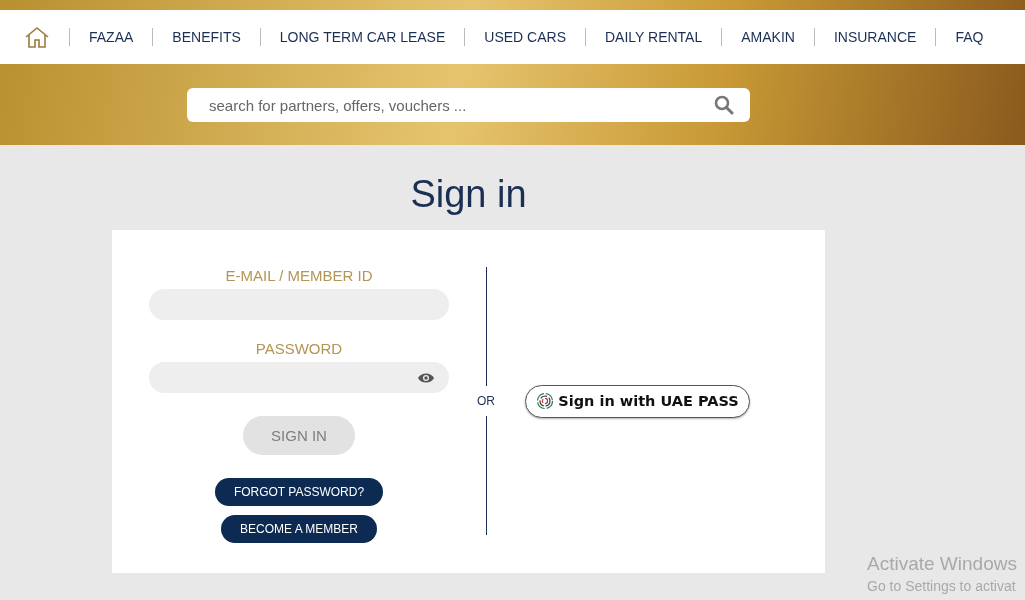 The image size is (1025, 600). Describe the element at coordinates (468, 194) in the screenshot. I see `page-title: Sign in` at that location.